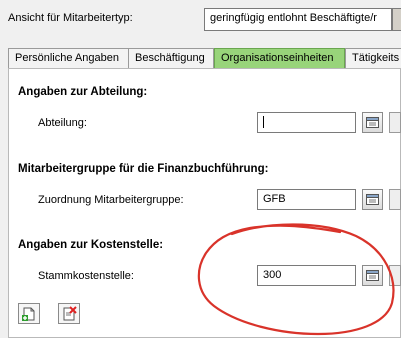 This screenshot has height=338, width=401. I want to click on tab-label: Beschäftigung, so click(170, 58).